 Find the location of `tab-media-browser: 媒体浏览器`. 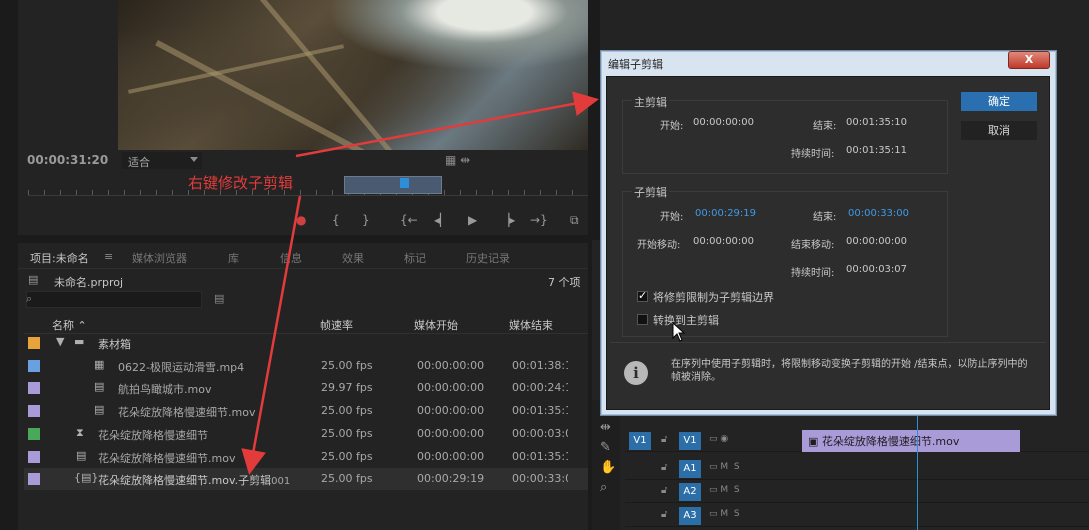

tab-media-browser: 媒体浏览器 is located at coordinates (159, 258).